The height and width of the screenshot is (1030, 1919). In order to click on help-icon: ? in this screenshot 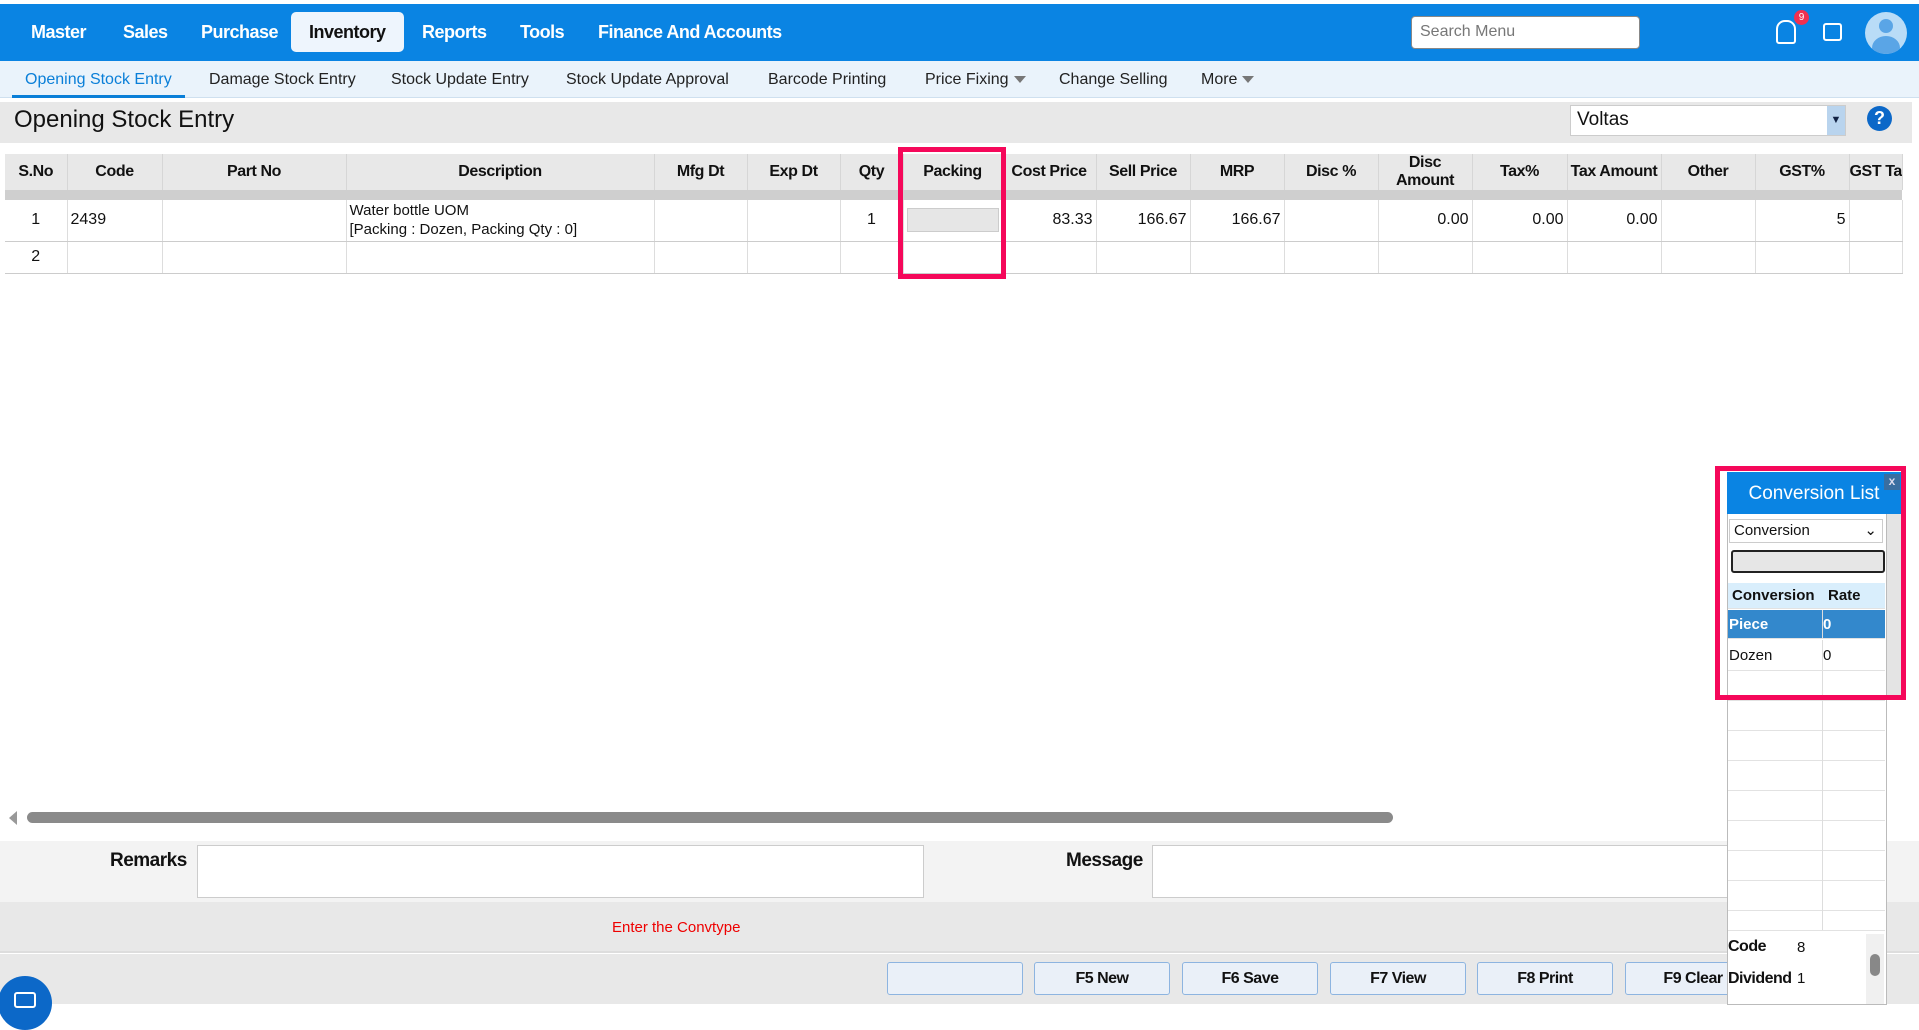, I will do `click(1879, 118)`.